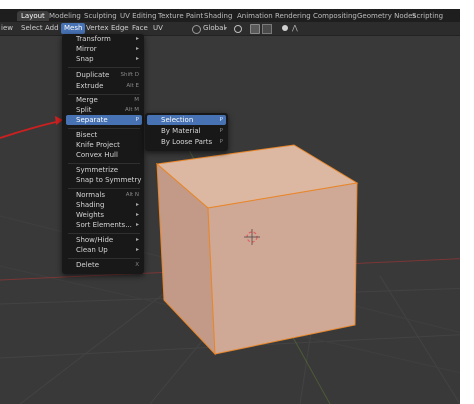  I want to click on menu-item-clean-up: Clean Up ▸, so click(104, 250).